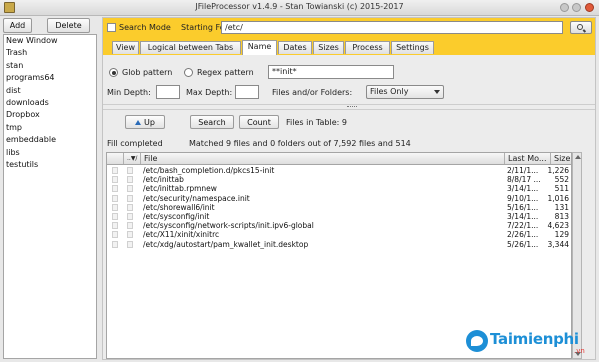 This screenshot has height=362, width=599. I want to click on watermark-logo: Taimienphi .vn, so click(531, 343).